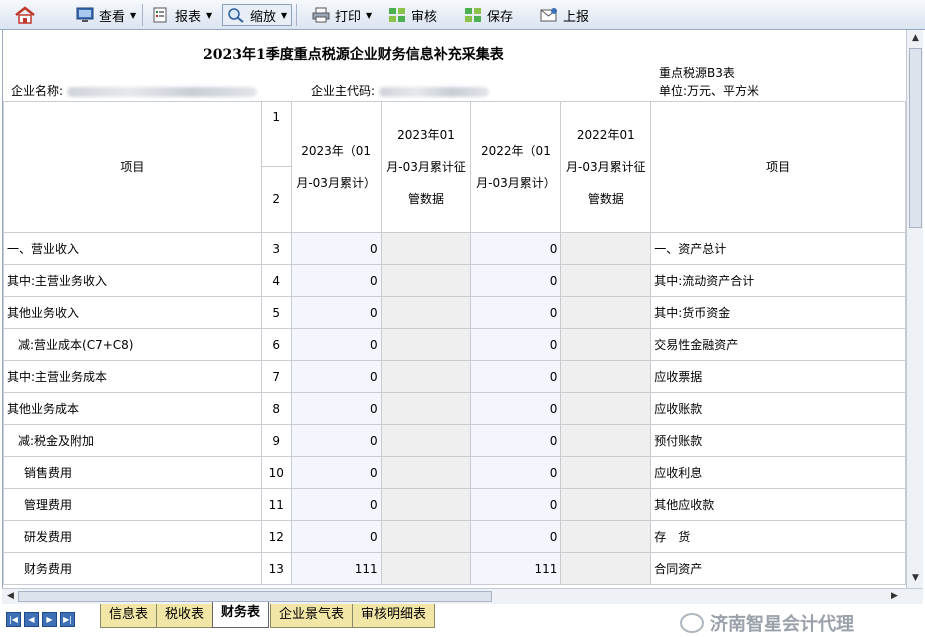 The image size is (925, 637). What do you see at coordinates (778, 167) in the screenshot?
I see `header-item-right: 项目` at bounding box center [778, 167].